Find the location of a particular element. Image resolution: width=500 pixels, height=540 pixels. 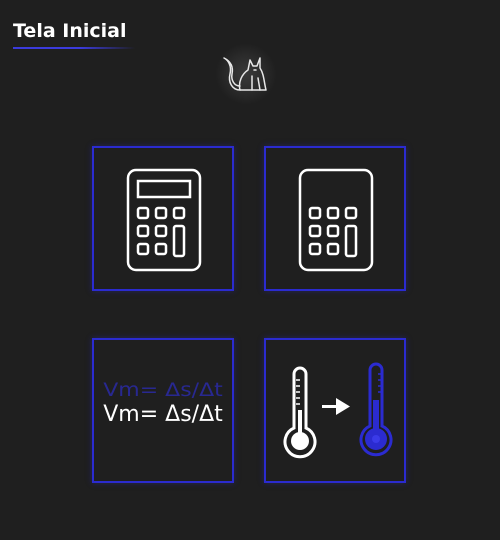

thermometer-blue-icon is located at coordinates (376, 409).